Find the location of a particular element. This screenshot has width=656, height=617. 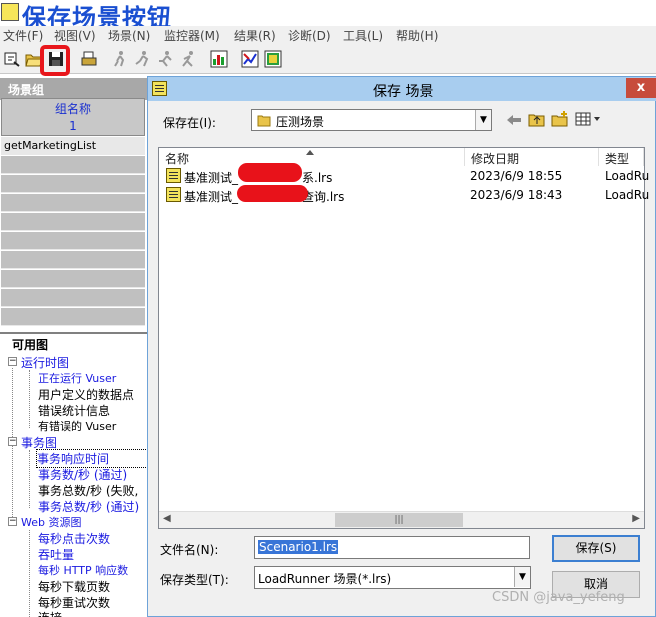

app-icon is located at coordinates (10, 12).